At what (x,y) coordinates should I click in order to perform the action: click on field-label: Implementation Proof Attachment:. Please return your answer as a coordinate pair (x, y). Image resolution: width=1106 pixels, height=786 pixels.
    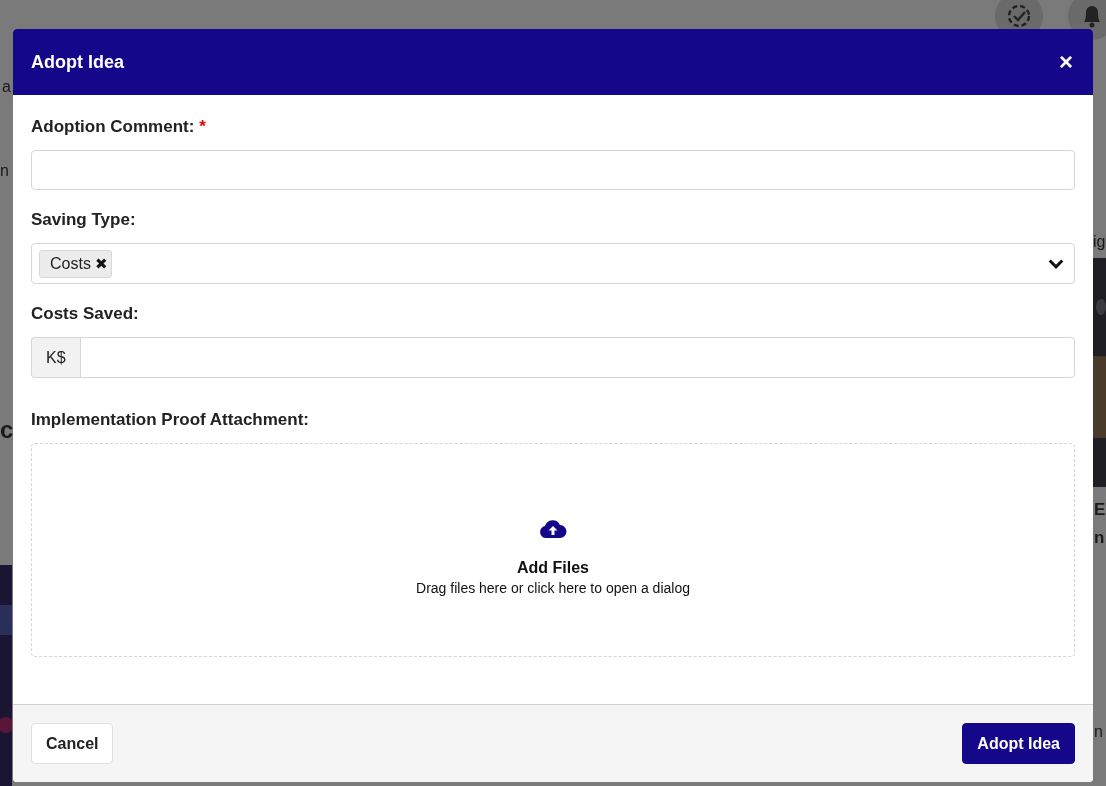
    Looking at the image, I should click on (170, 420).